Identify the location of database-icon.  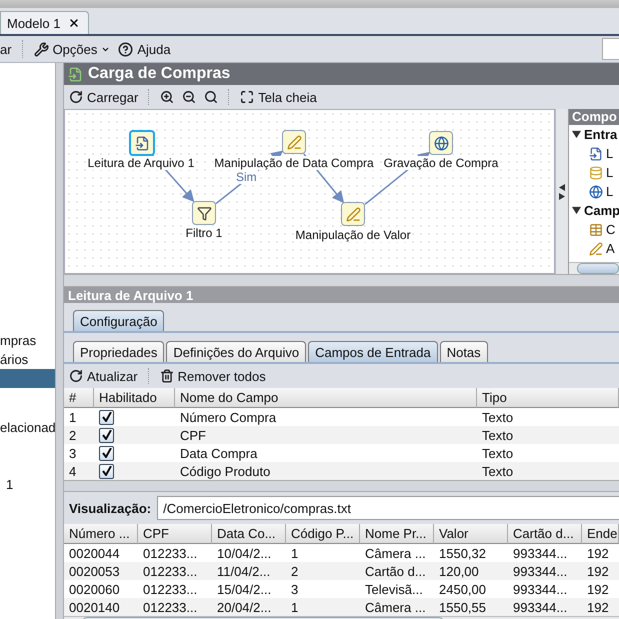
(596, 173).